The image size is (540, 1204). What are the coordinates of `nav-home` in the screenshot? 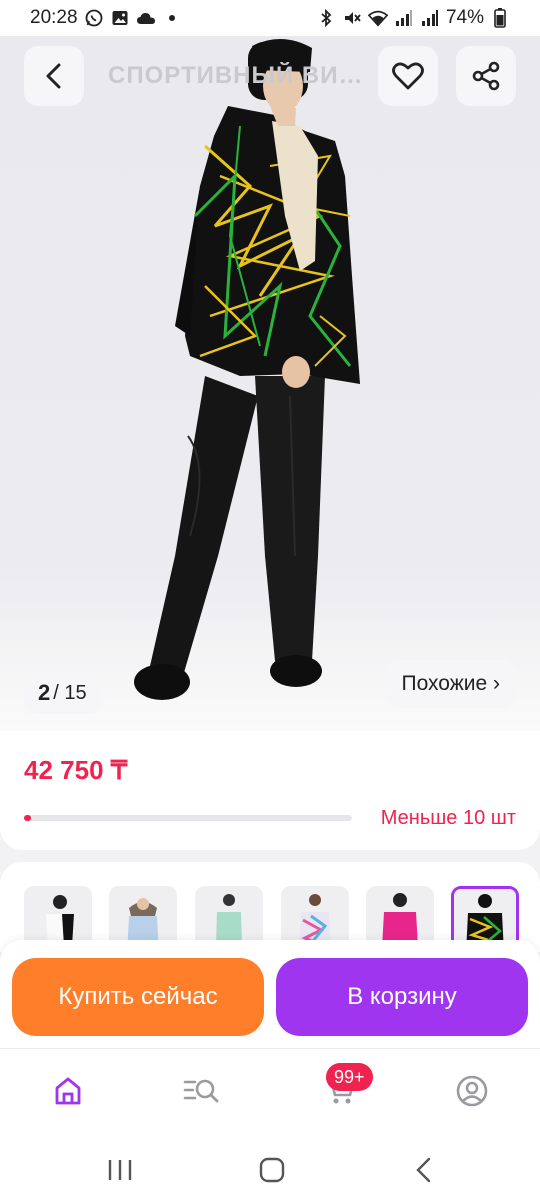 It's located at (68, 1091).